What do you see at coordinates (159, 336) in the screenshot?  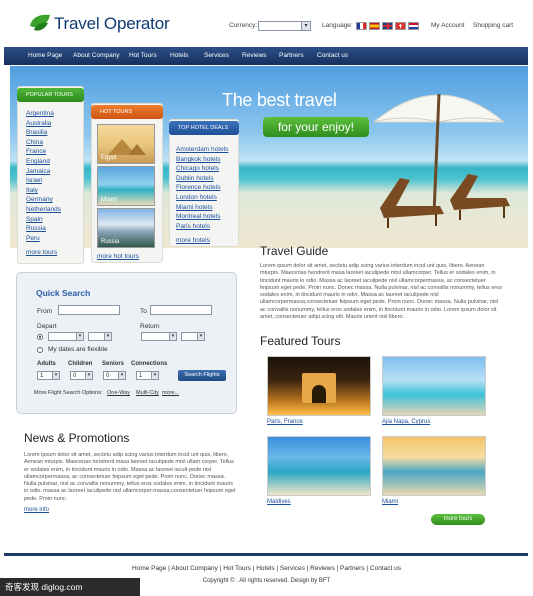 I see `return-date-select: ▾` at bounding box center [159, 336].